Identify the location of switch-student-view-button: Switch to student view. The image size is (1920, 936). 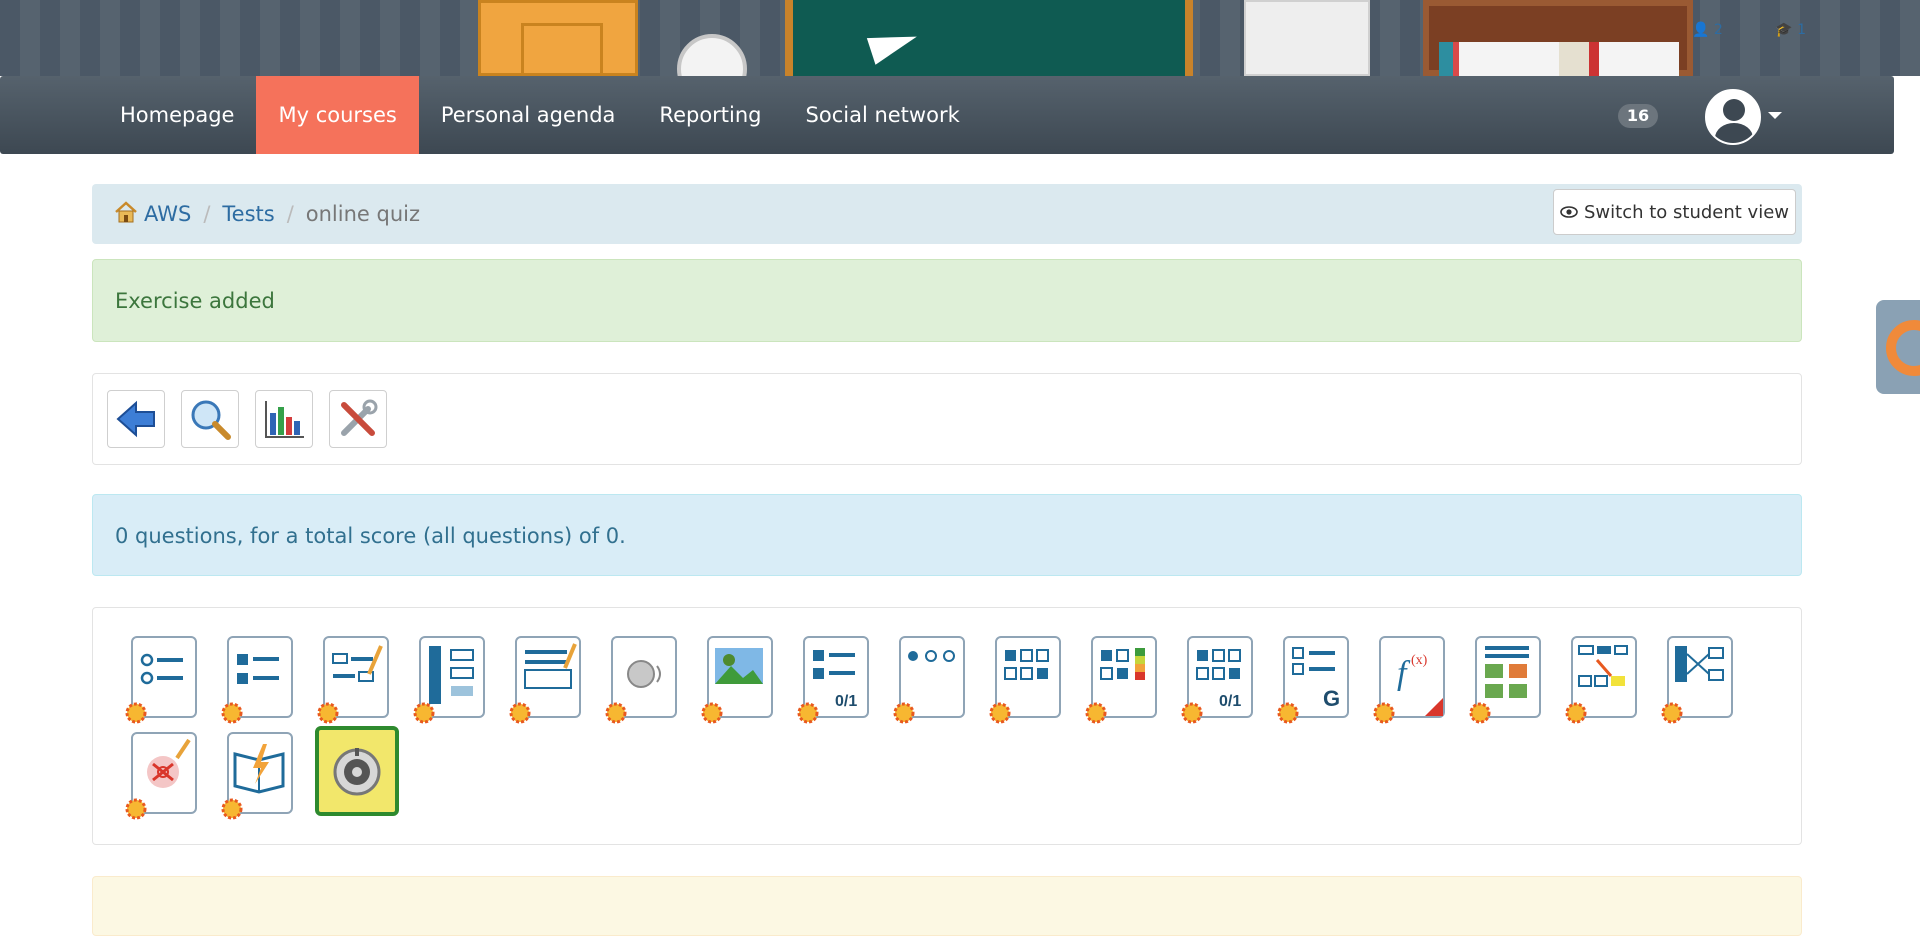
(1674, 212).